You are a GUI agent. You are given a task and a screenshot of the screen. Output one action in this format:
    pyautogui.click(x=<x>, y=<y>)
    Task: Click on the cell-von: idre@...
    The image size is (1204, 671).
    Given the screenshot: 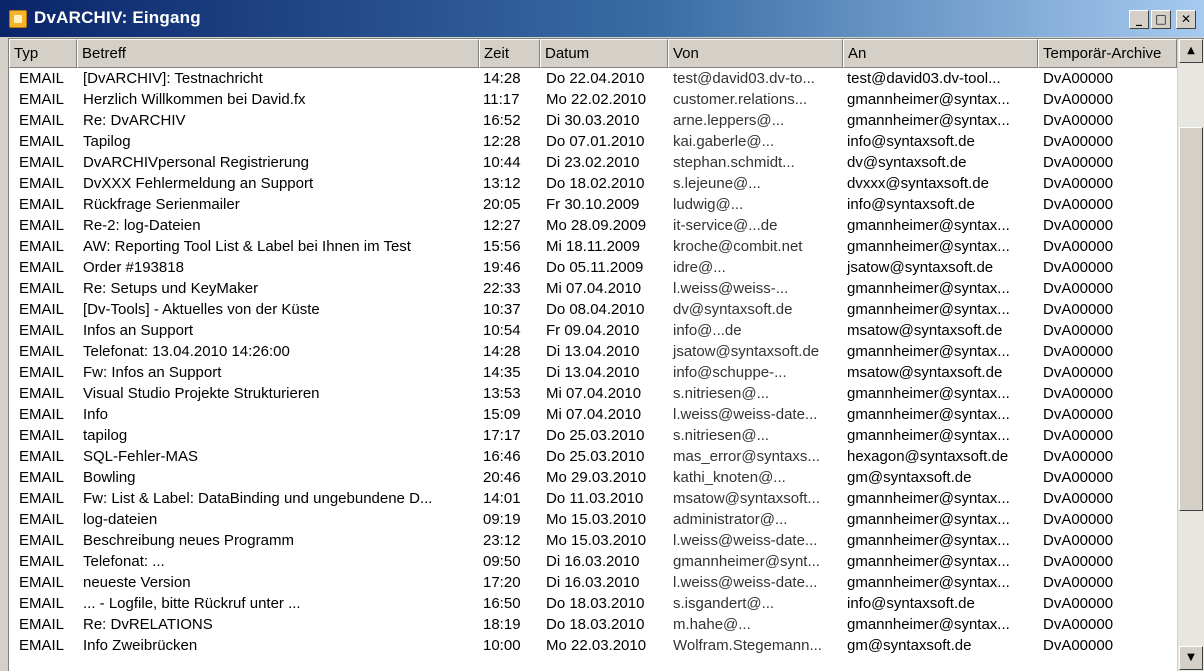 What is the action you would take?
    pyautogui.click(x=699, y=267)
    